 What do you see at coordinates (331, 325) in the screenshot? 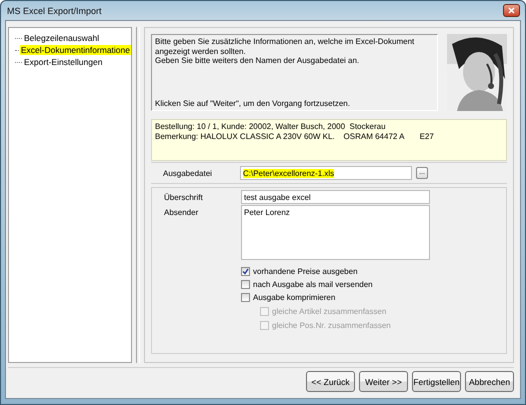
I see `option-label: gleiche Pos.Nr. zusammenfassen` at bounding box center [331, 325].